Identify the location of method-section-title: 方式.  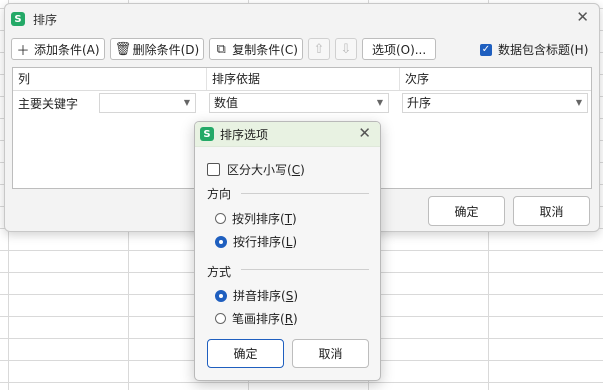
(219, 272).